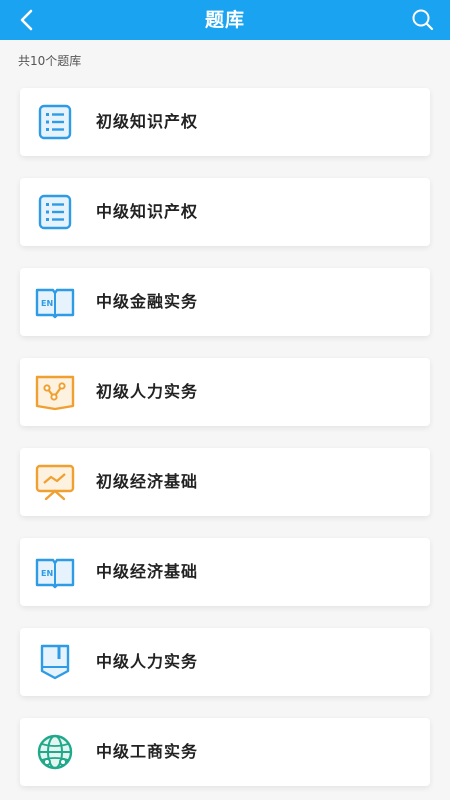 This screenshot has width=450, height=800. Describe the element at coordinates (370, 752) in the screenshot. I see `watermark-title: 仍玩游戏` at that location.